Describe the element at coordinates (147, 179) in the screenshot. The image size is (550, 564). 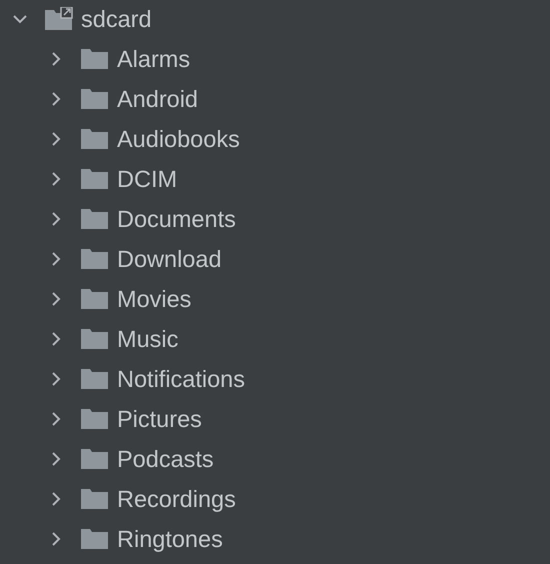
I see `folder-name: DCIM` at that location.